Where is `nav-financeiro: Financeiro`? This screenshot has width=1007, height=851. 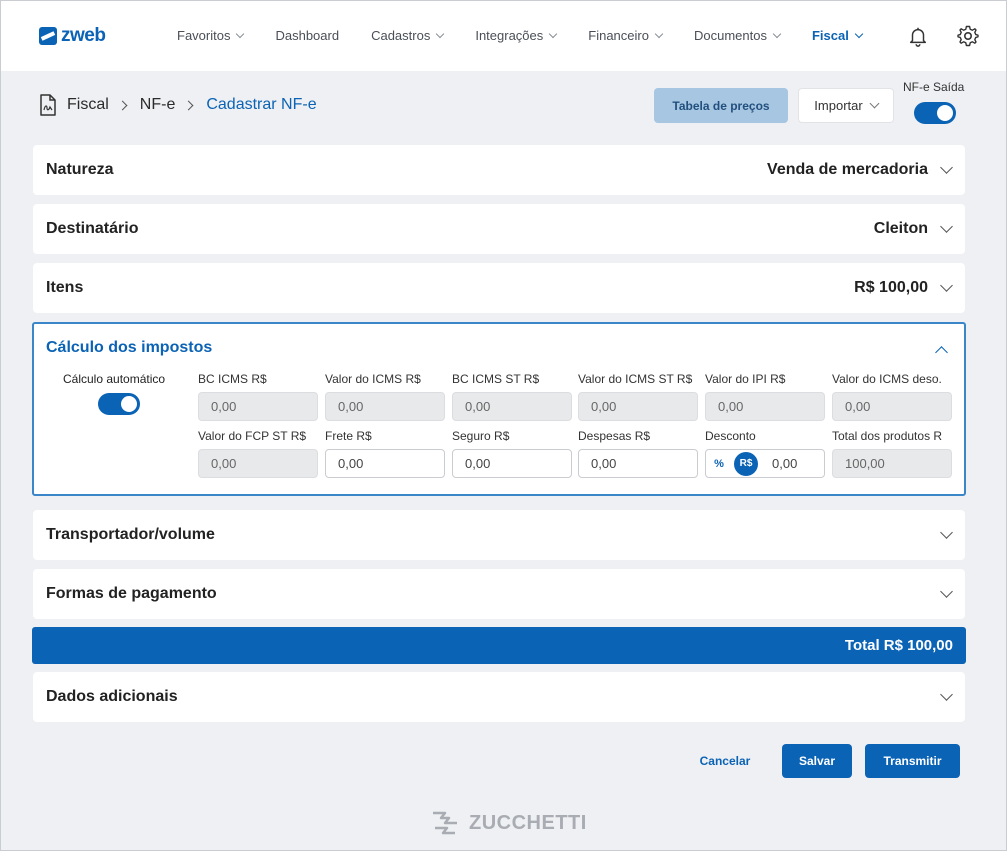
nav-financeiro: Financeiro is located at coordinates (626, 35).